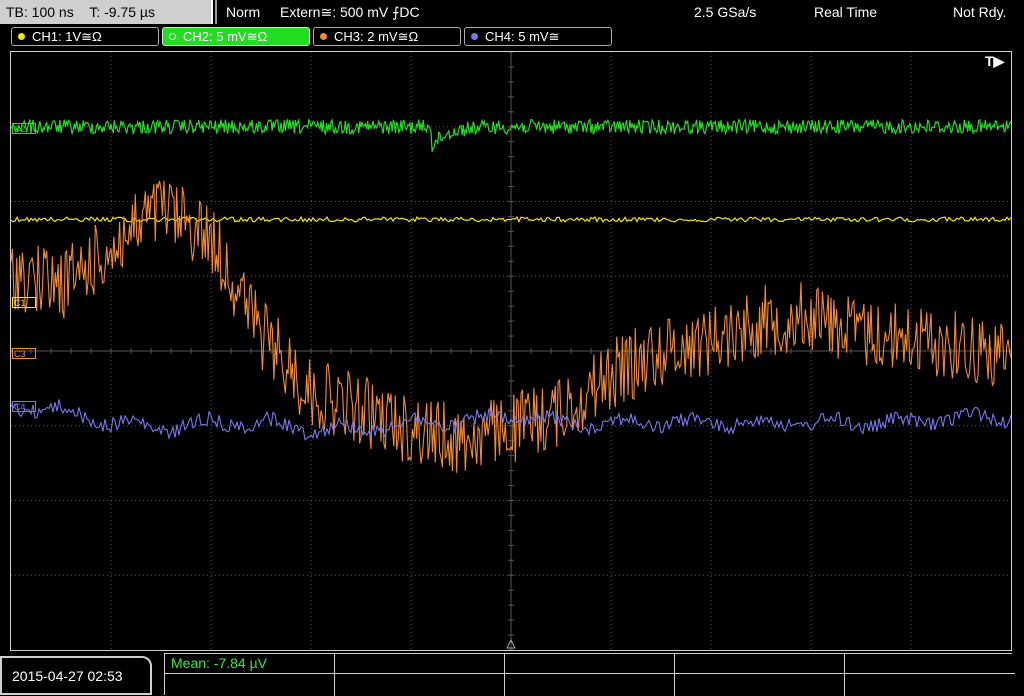 The height and width of the screenshot is (696, 1024). Describe the element at coordinates (323, 36) in the screenshot. I see `ch3-color-dot` at that location.